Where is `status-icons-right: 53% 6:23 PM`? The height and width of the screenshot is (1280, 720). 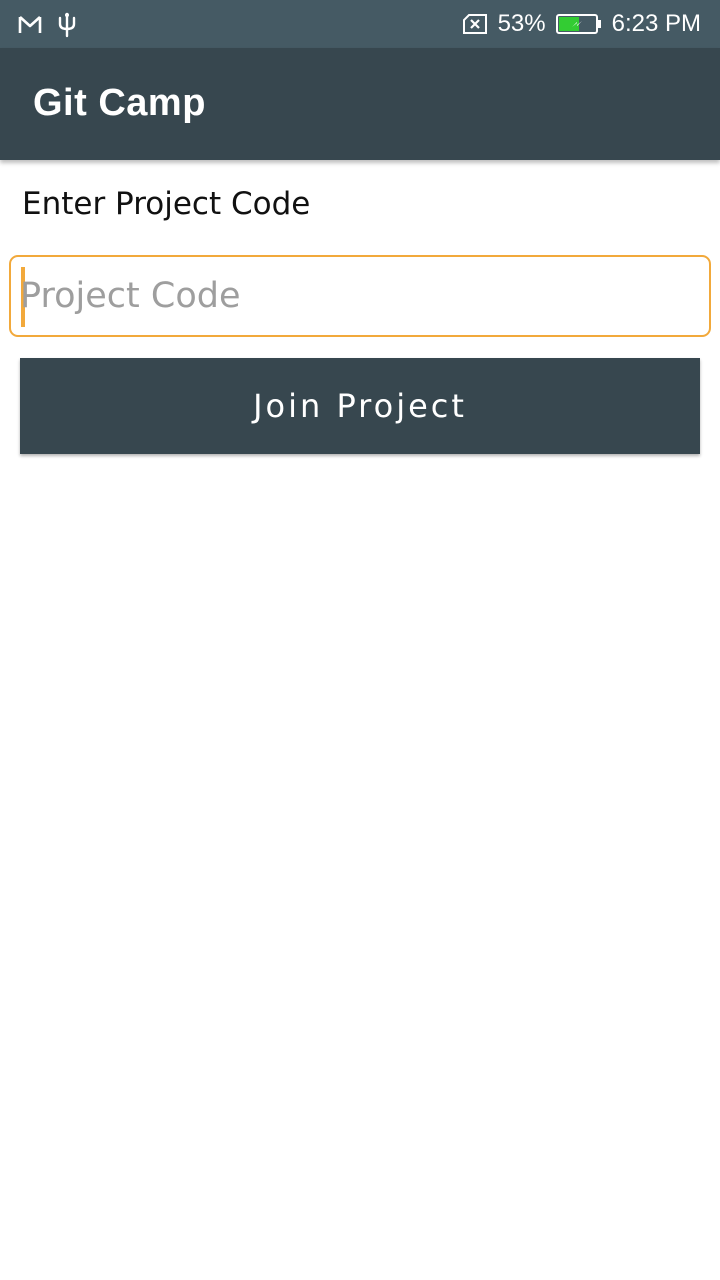
status-icons-right: 53% 6:23 PM is located at coordinates (581, 24).